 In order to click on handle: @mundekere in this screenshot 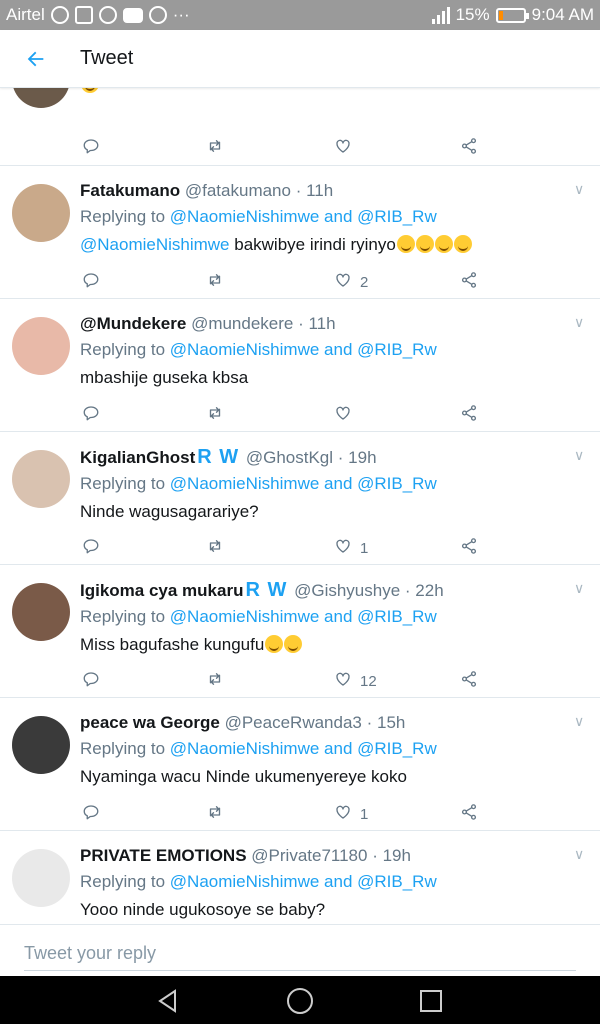, I will do `click(242, 323)`.